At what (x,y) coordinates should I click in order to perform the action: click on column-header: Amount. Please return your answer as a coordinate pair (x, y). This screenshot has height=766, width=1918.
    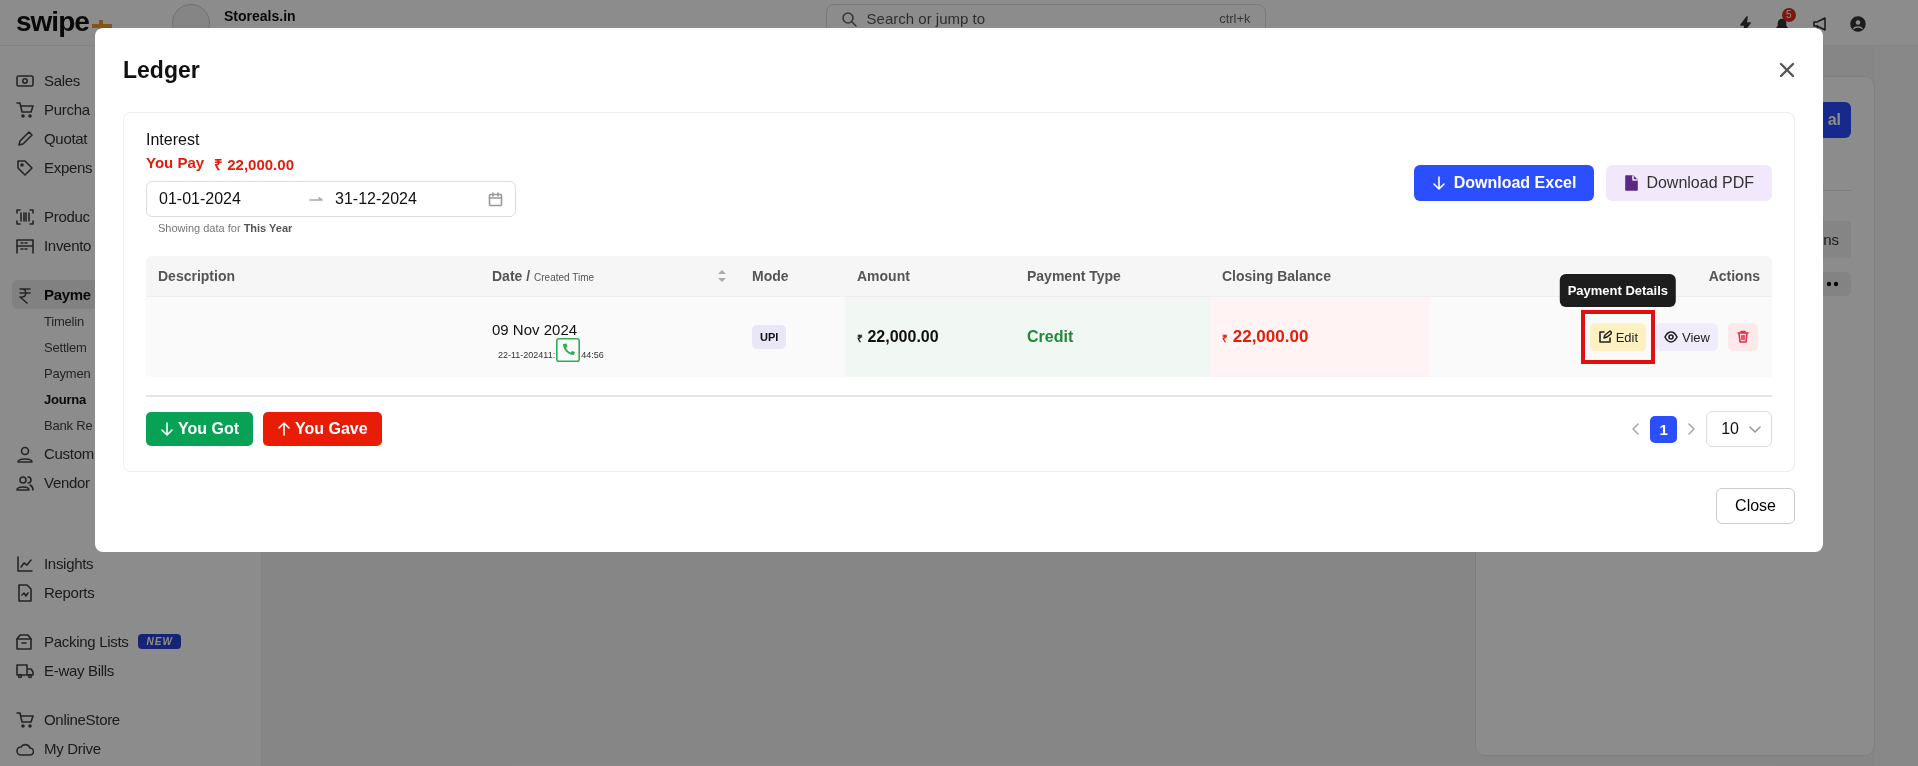
    Looking at the image, I should click on (883, 276).